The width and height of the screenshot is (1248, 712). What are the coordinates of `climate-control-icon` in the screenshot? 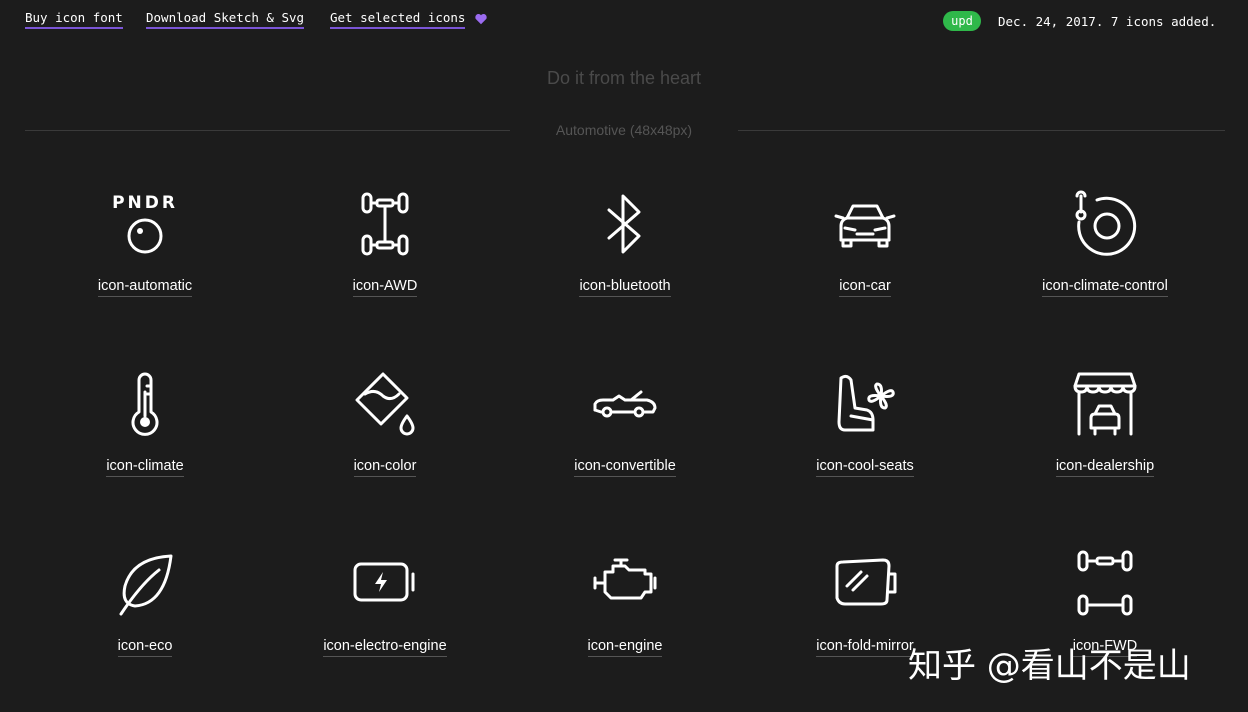 It's located at (1106, 223).